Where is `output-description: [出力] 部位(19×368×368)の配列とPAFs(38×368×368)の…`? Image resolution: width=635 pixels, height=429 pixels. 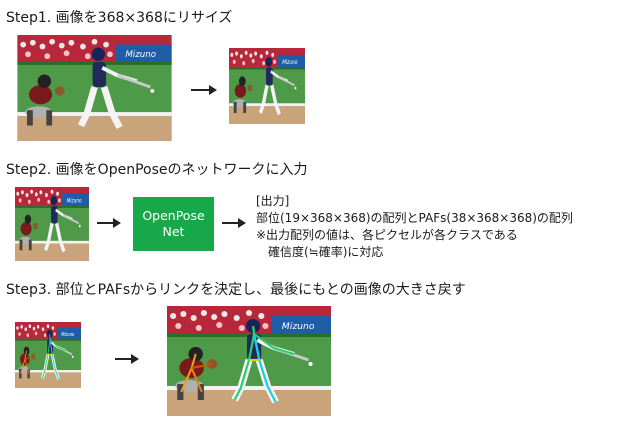
output-description: [出力] 部位(19×368×368)の配列とPAFs(38×368×368)の… is located at coordinates (414, 227).